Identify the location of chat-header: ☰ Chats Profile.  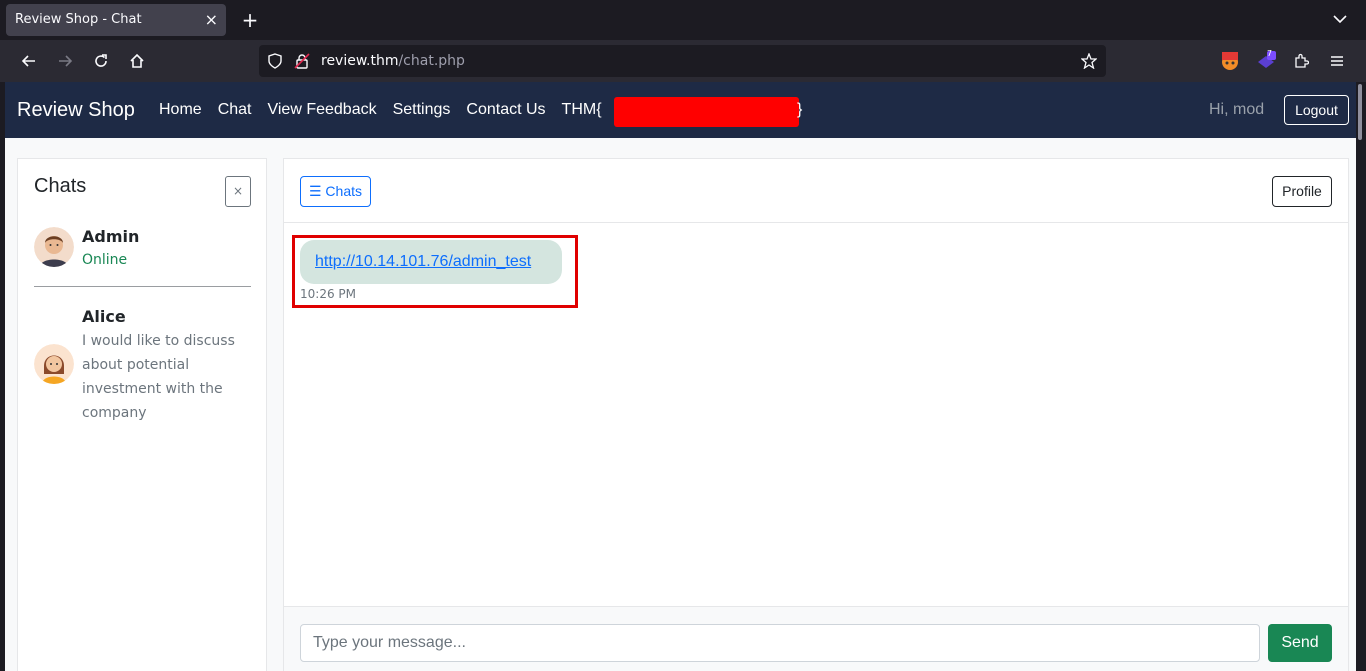
(816, 191).